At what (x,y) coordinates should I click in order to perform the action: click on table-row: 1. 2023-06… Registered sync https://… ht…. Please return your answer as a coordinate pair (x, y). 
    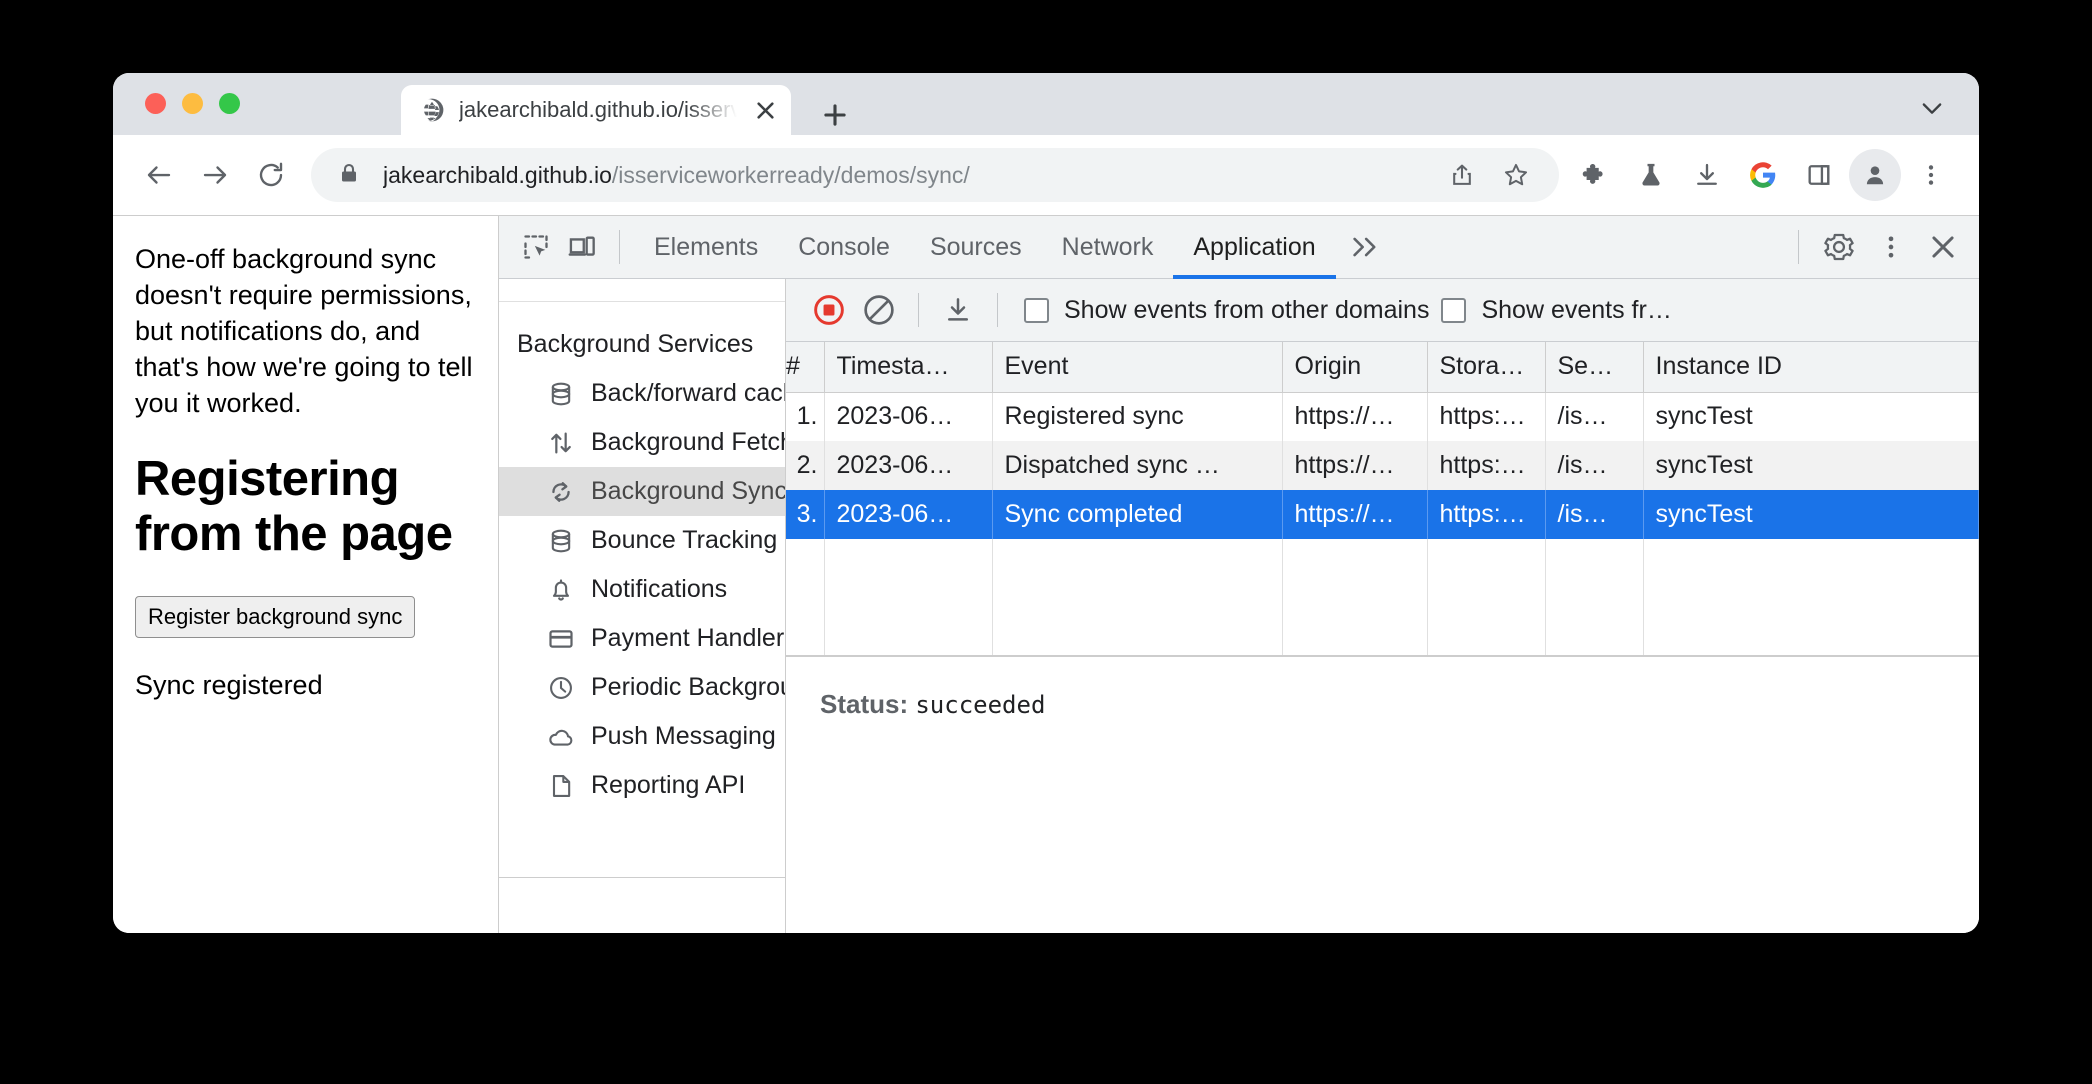
    Looking at the image, I should click on (1382, 416).